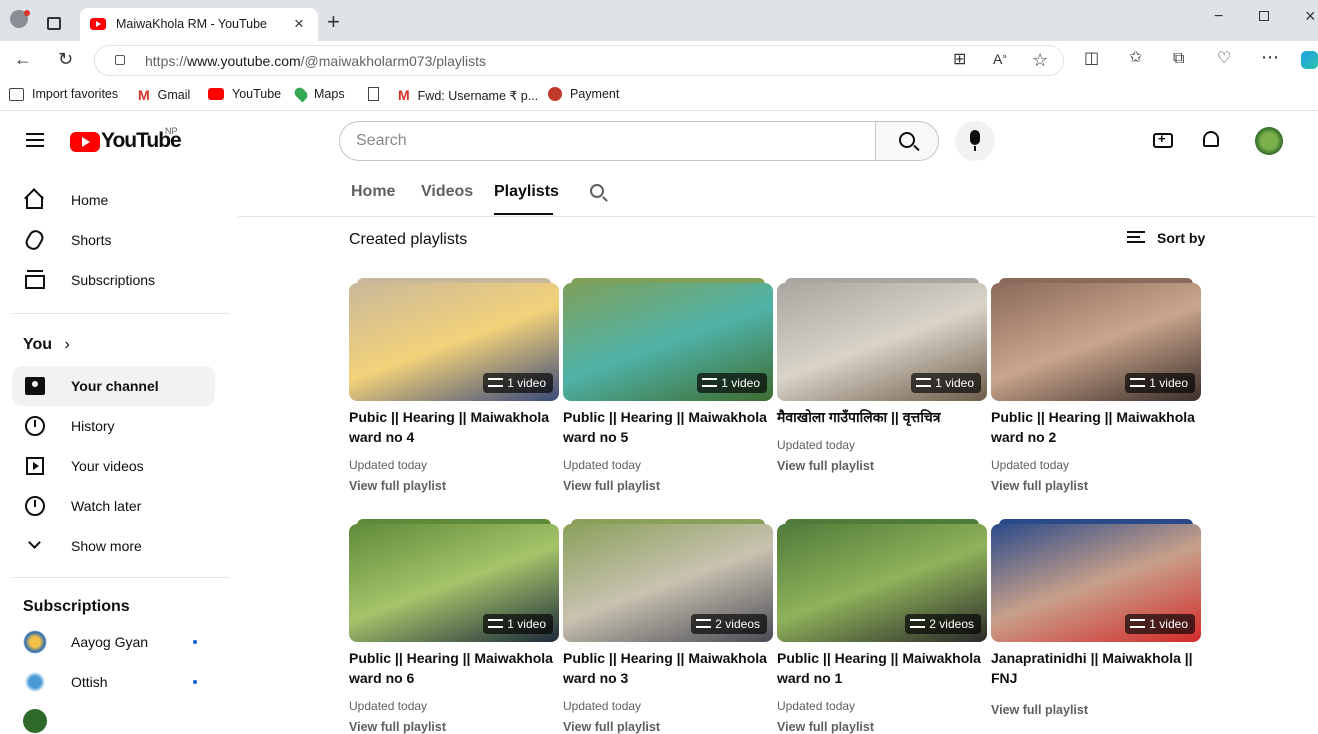 The image size is (1318, 734). What do you see at coordinates (454, 427) in the screenshot?
I see `playlist-title: Pubic || Hearing || Maiwakhola ward no 4` at bounding box center [454, 427].